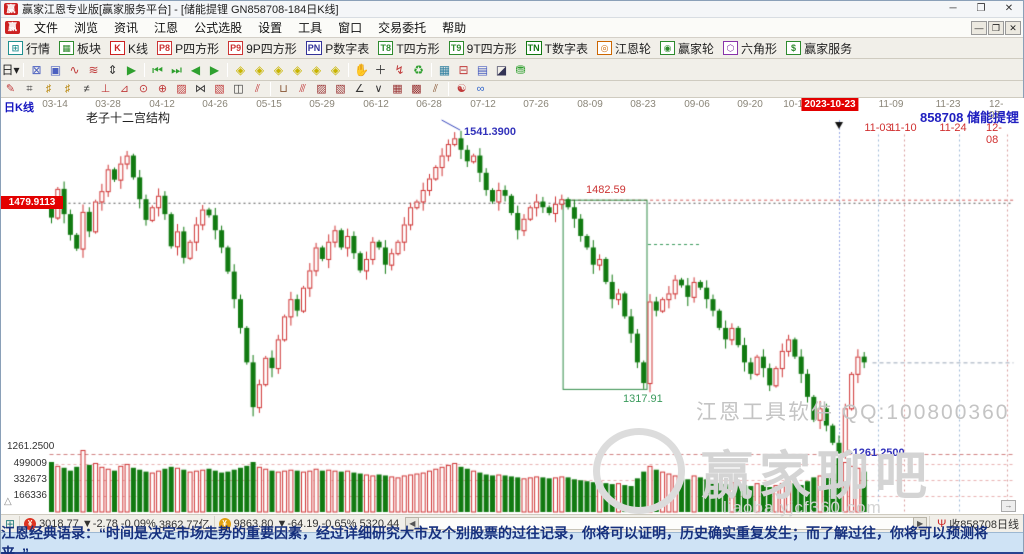  I want to click on menu-item-9: 帮助, so click(454, 27).